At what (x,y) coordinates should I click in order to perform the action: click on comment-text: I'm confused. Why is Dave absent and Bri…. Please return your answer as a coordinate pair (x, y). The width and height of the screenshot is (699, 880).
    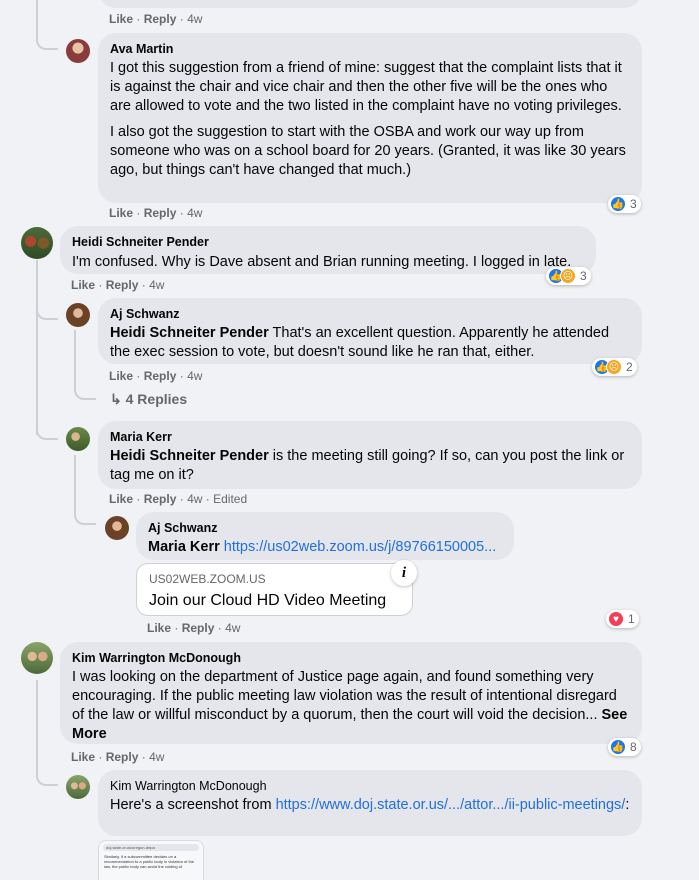
    Looking at the image, I should click on (322, 262).